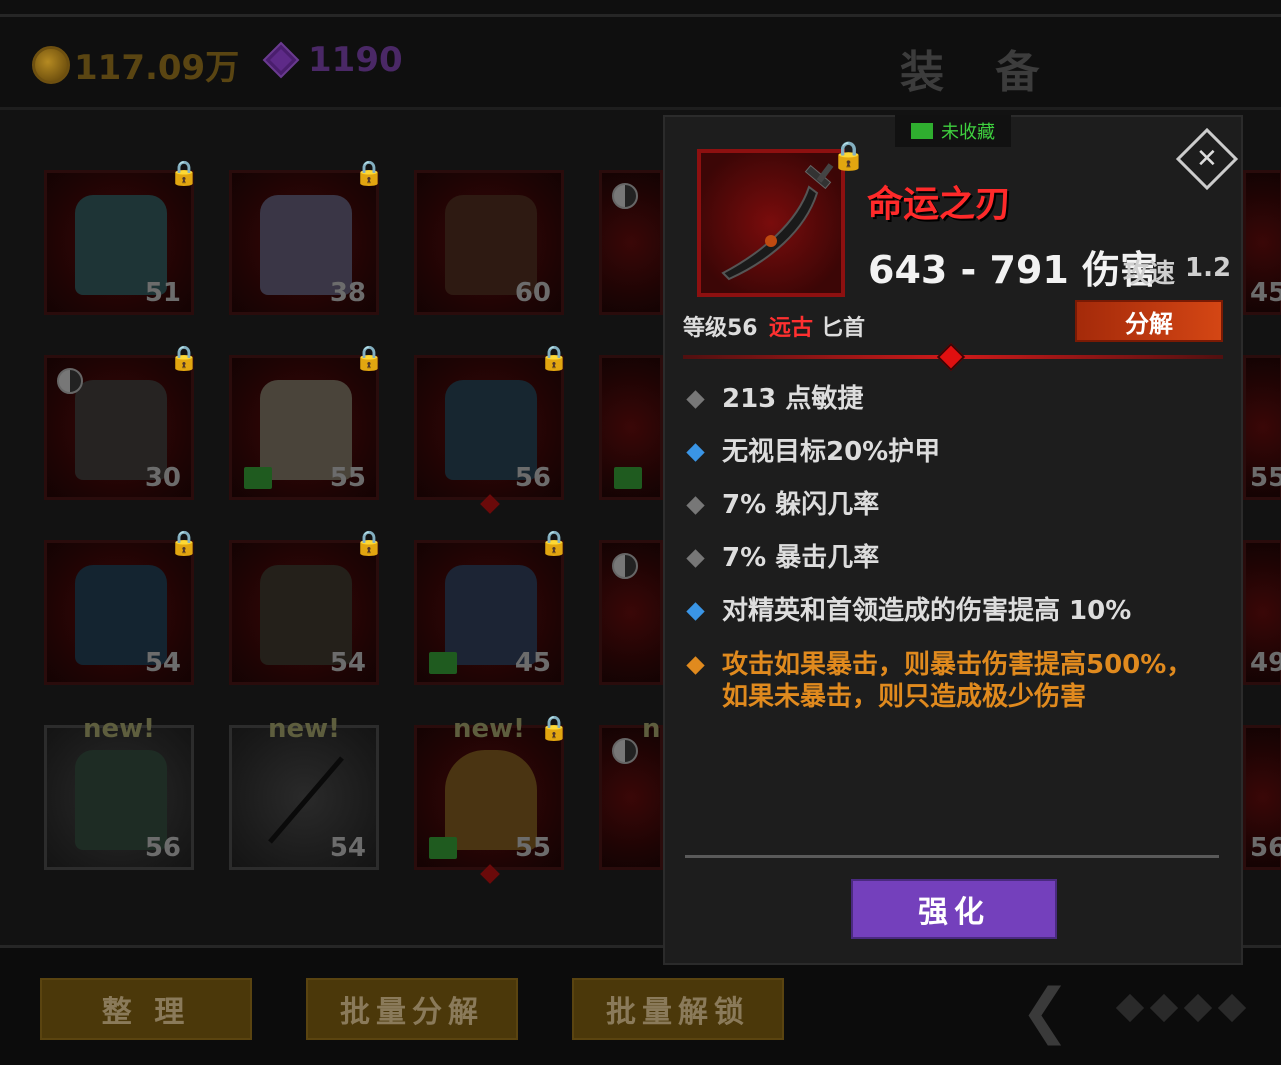 The height and width of the screenshot is (1065, 1281). What do you see at coordinates (1149, 321) in the screenshot?
I see `decompose-button: 分解` at bounding box center [1149, 321].